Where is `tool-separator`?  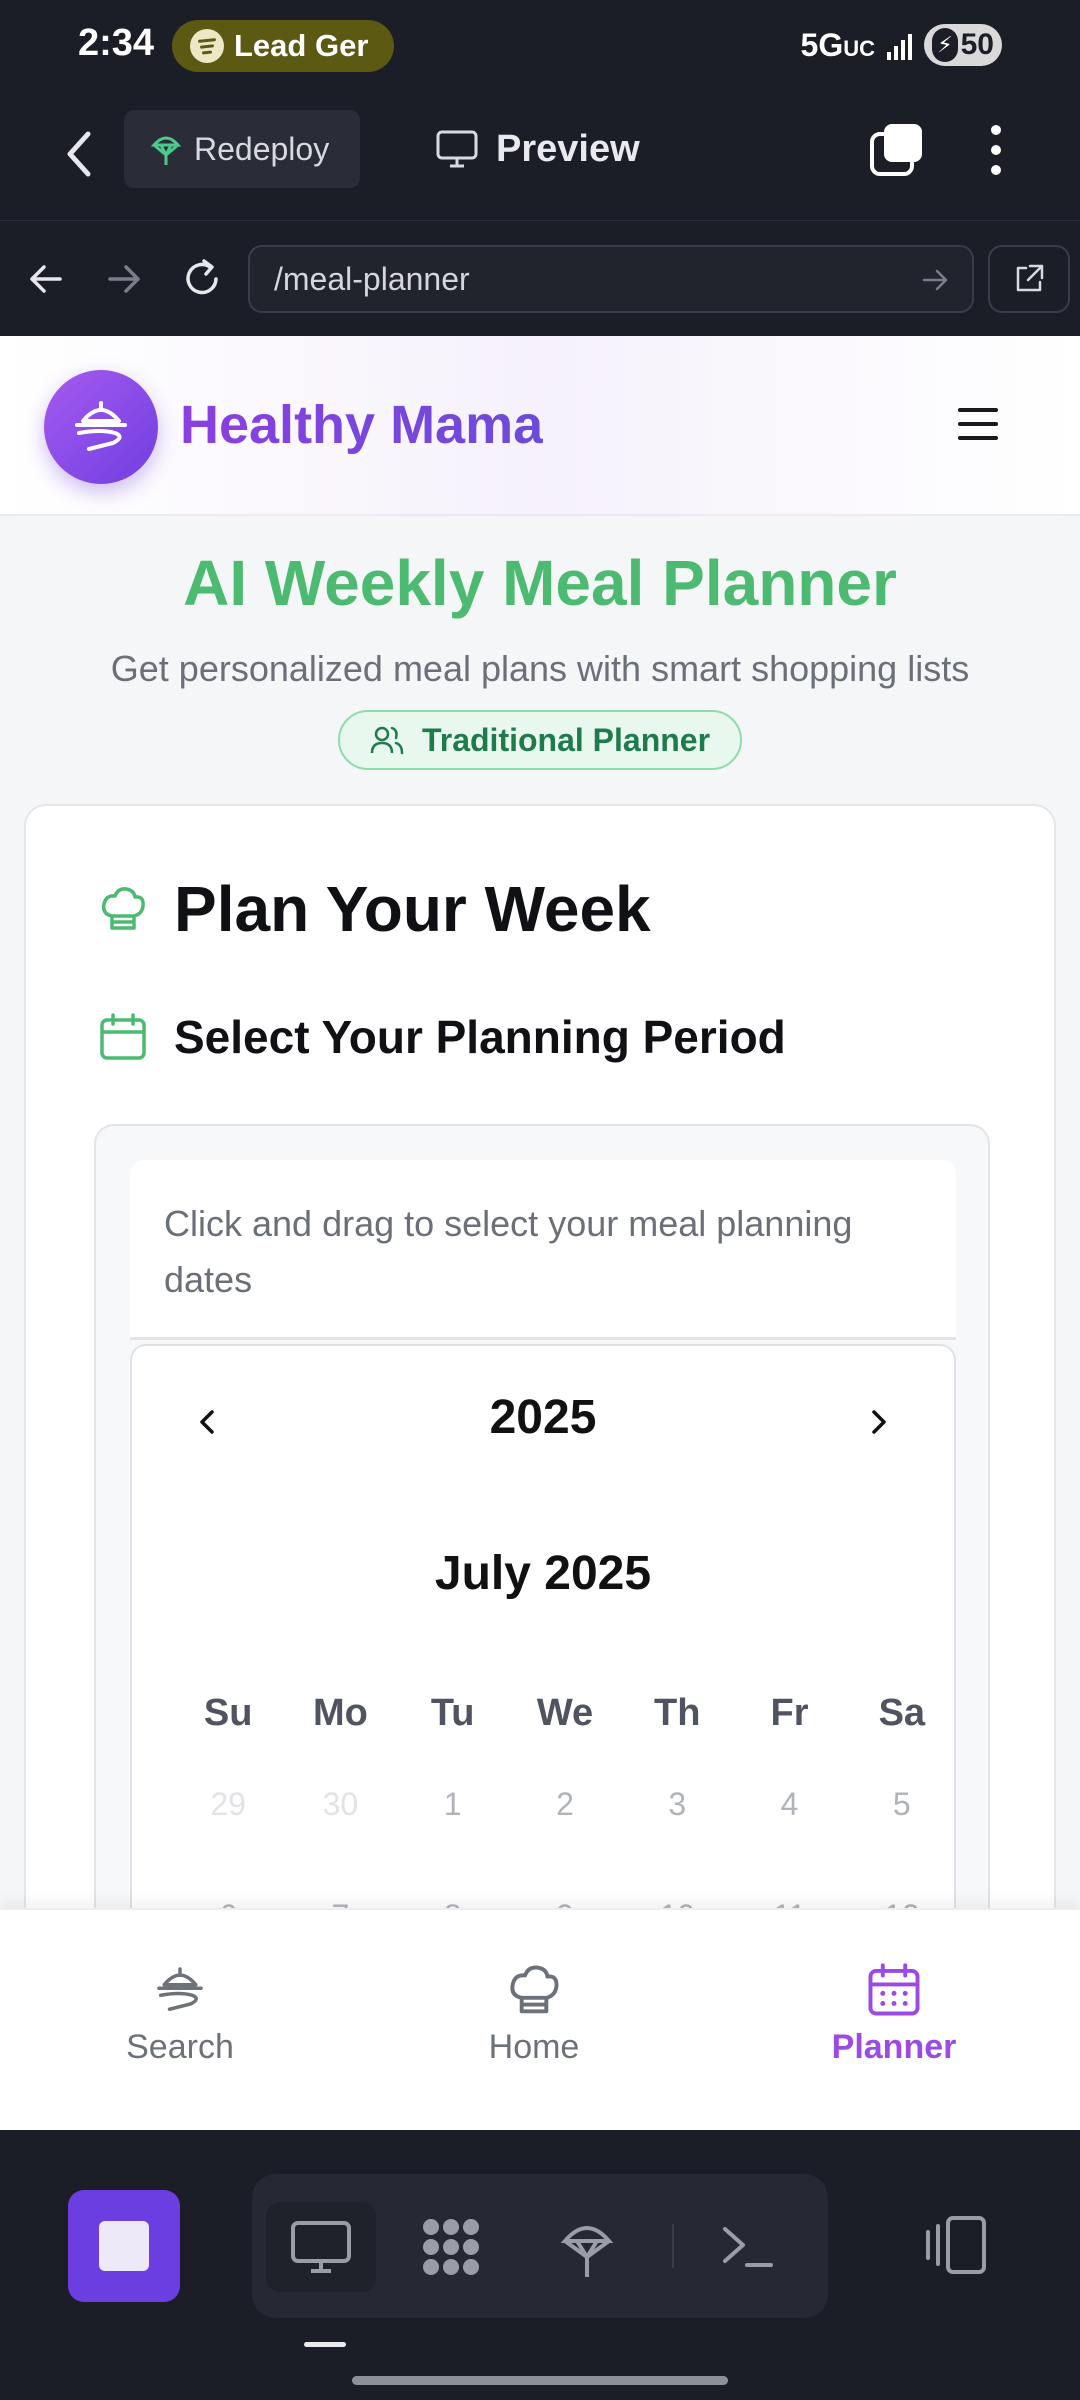
tool-separator is located at coordinates (673, 2246).